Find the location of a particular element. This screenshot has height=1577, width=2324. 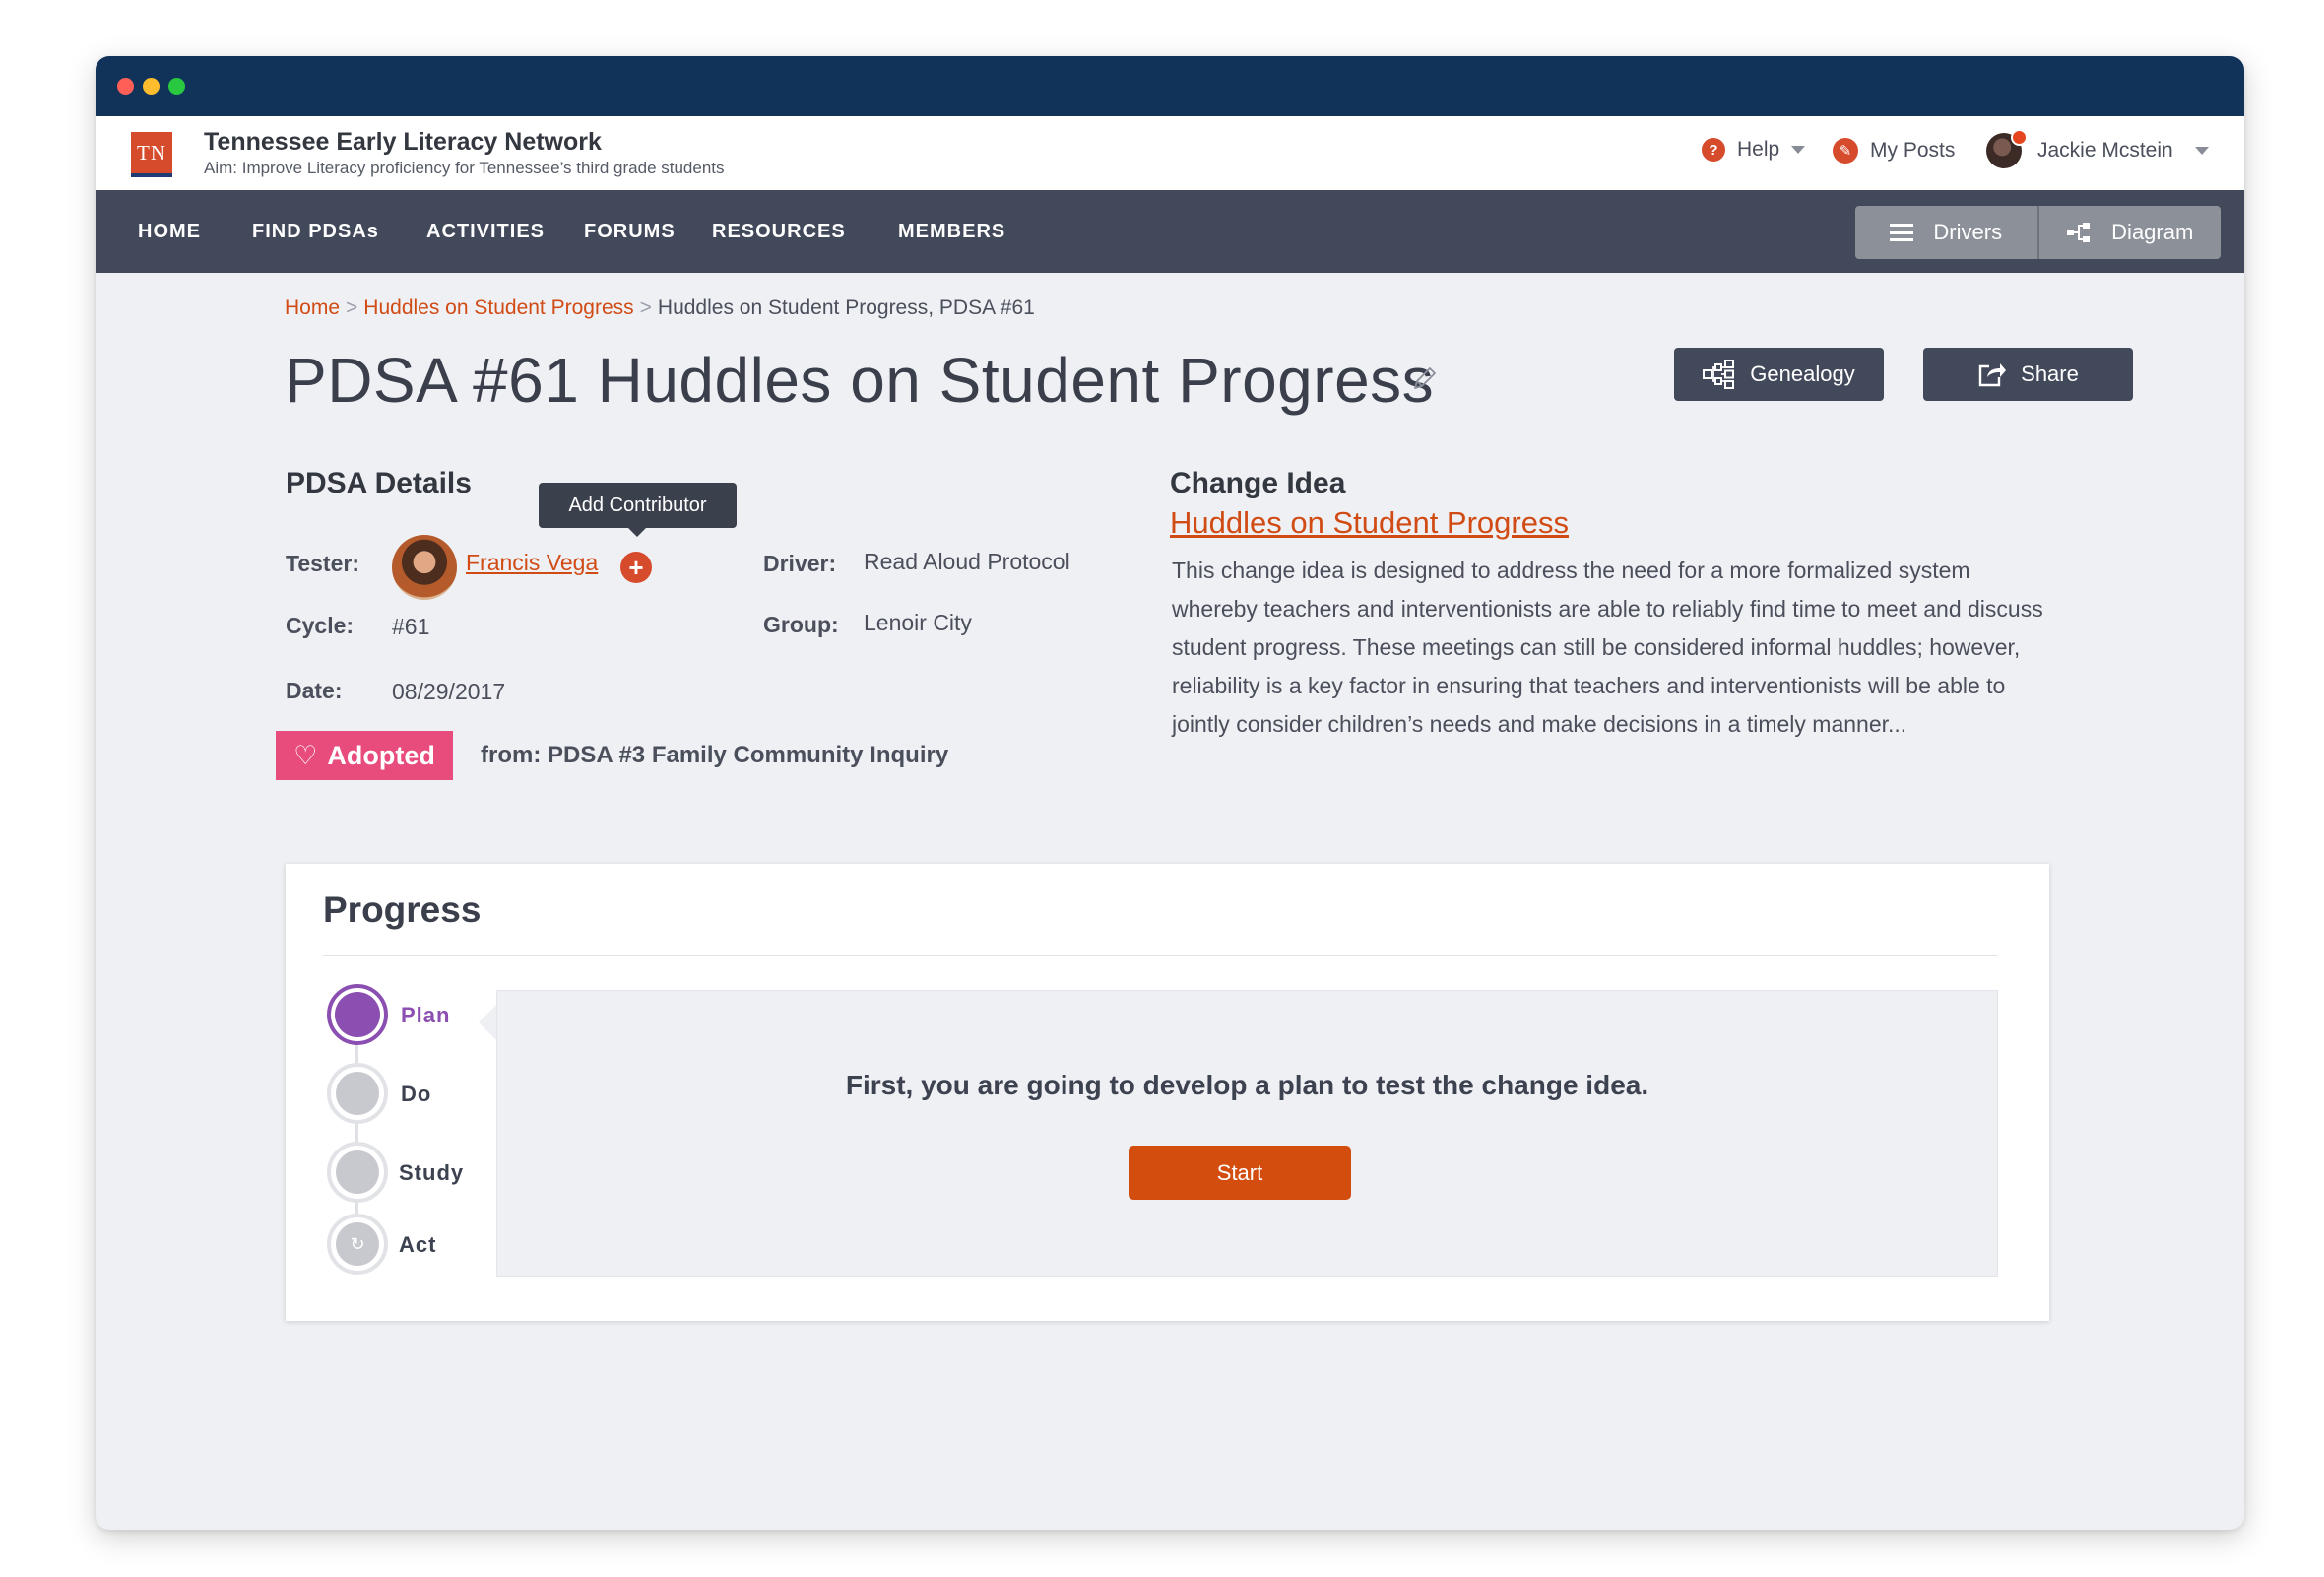

my-posts-link: ✎ My Posts is located at coordinates (1894, 151).